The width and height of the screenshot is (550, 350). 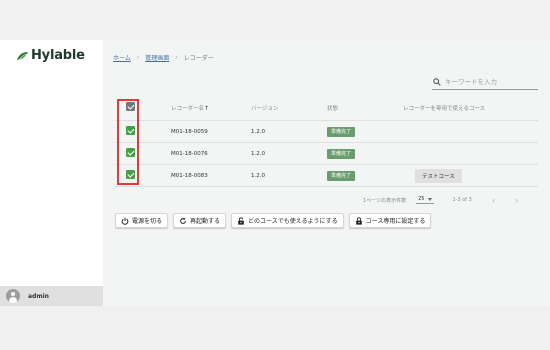 I want to click on column-header-status: 状態, so click(x=333, y=108).